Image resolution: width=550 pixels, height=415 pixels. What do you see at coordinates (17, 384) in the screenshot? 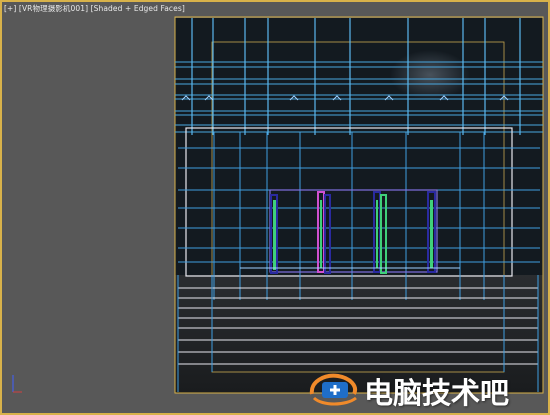
I see `axis-gizmo-icon` at bounding box center [17, 384].